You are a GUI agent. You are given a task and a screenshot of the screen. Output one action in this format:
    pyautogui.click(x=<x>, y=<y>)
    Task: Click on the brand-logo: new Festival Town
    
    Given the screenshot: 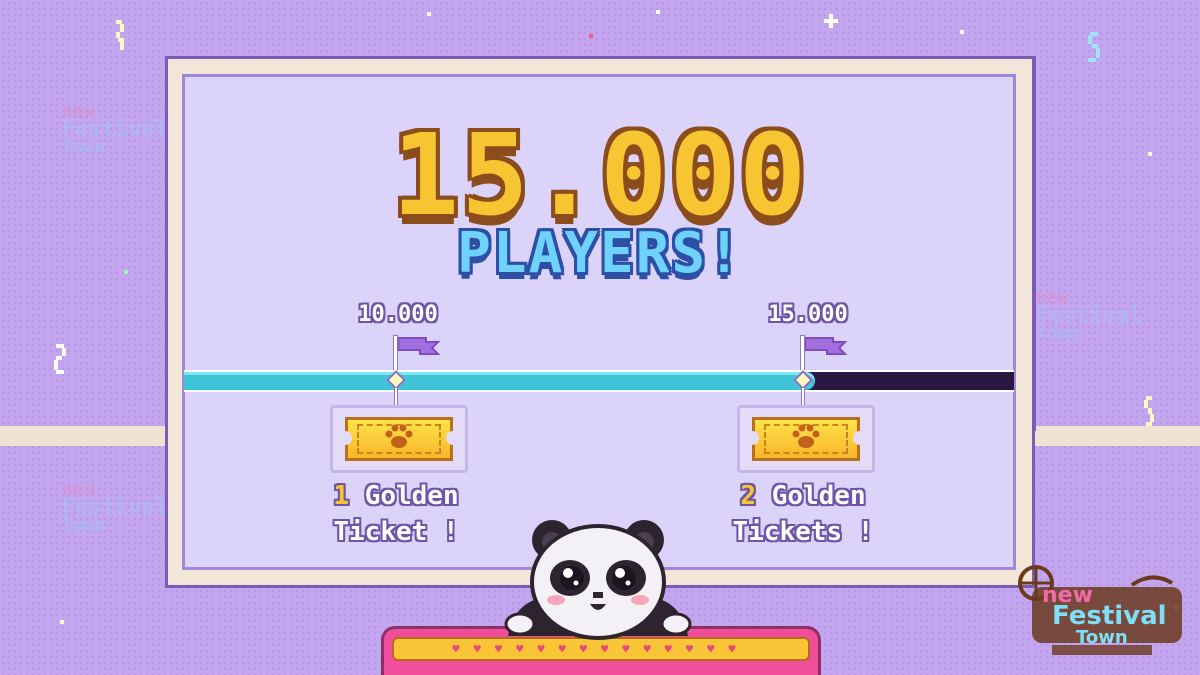 What is the action you would take?
    pyautogui.click(x=1101, y=615)
    